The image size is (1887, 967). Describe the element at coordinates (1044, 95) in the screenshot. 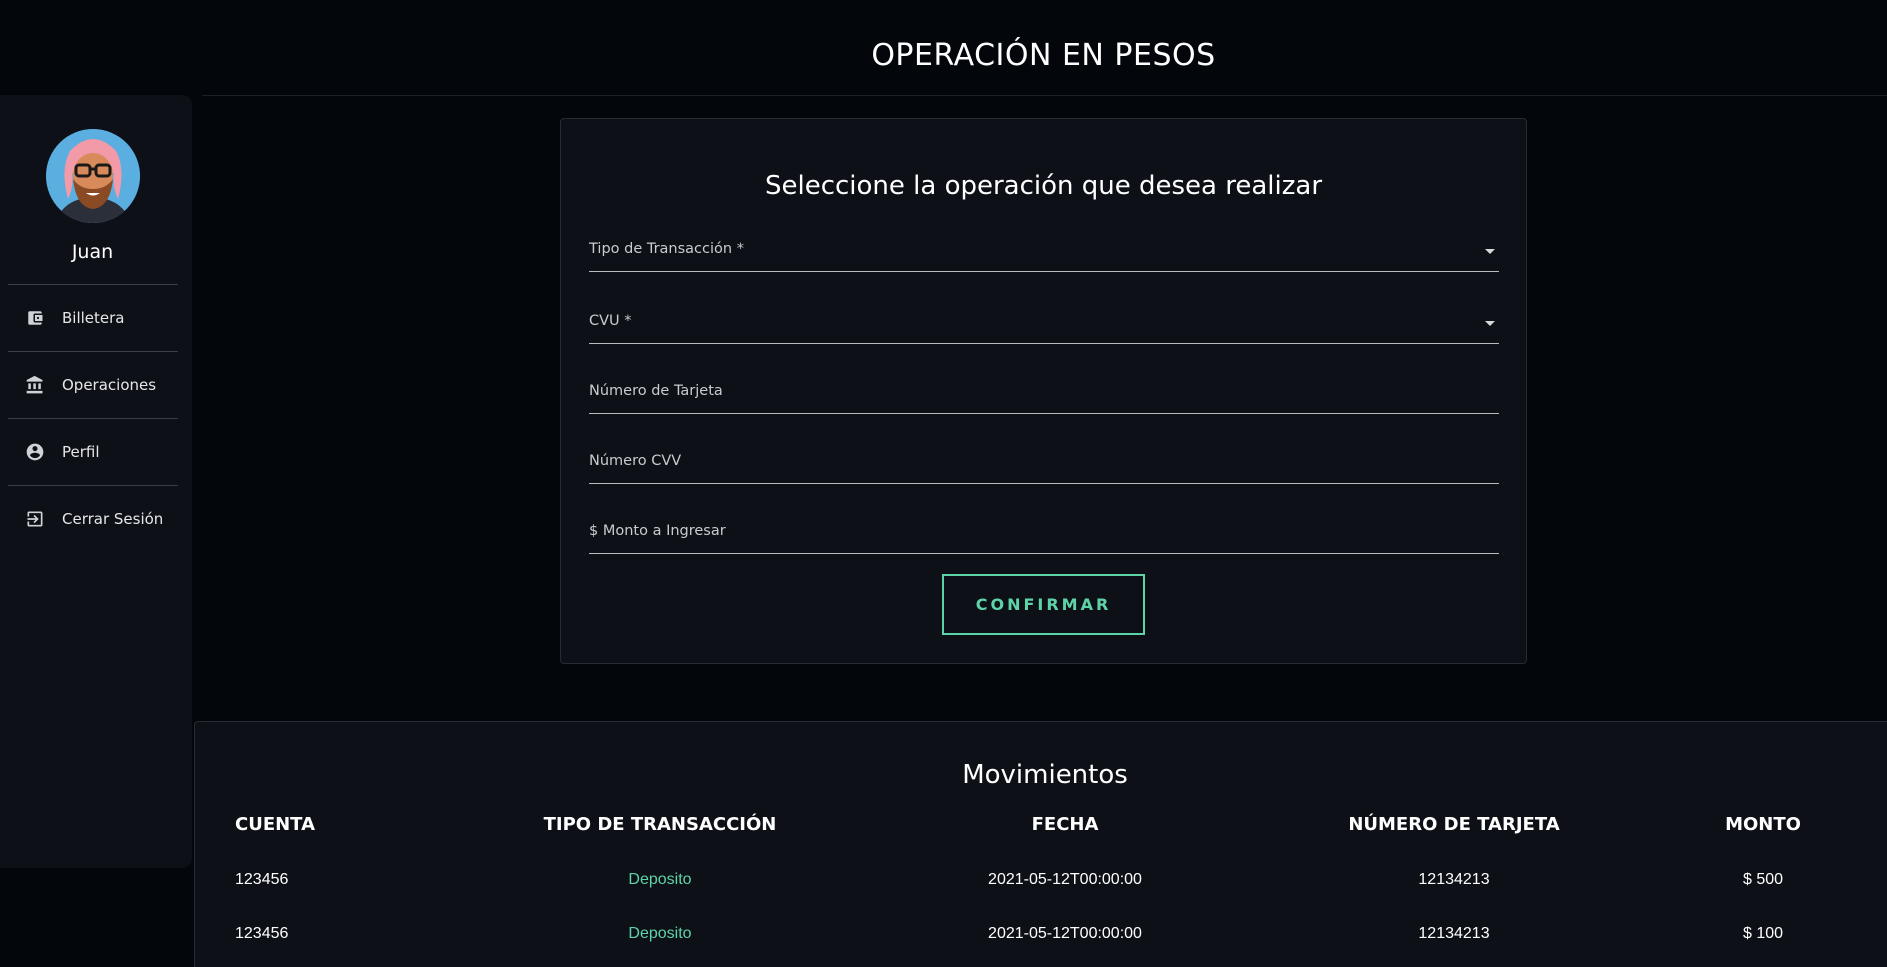

I see `header-divider` at that location.